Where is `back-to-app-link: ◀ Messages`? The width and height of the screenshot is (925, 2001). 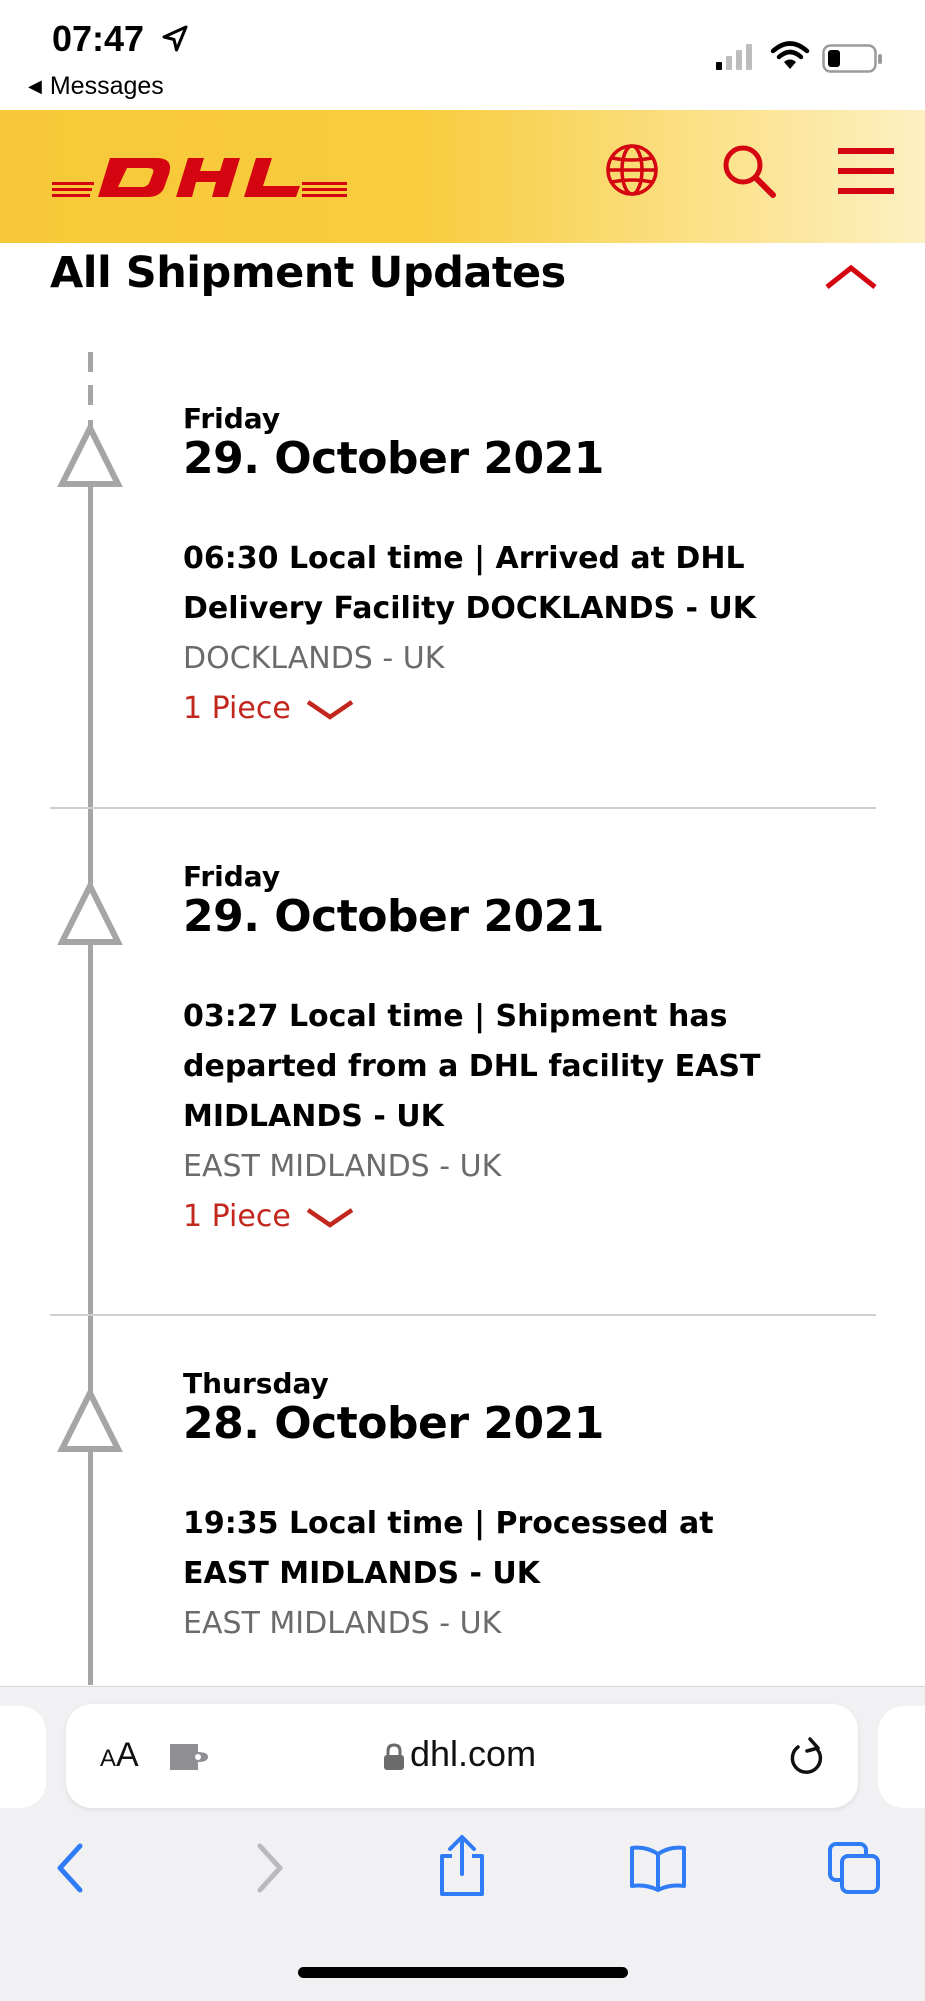 back-to-app-link: ◀ Messages is located at coordinates (96, 86).